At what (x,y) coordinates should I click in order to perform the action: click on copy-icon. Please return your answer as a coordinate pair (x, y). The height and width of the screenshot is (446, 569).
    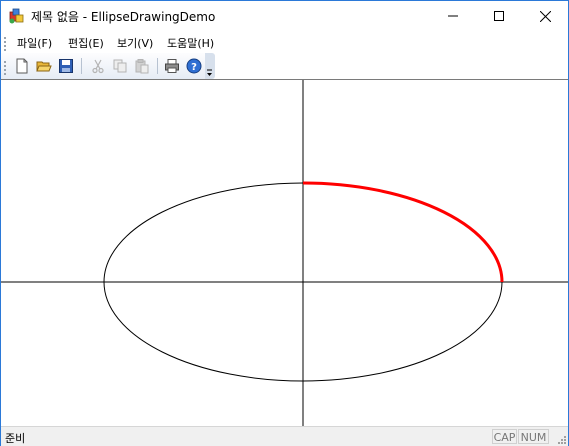
    Looking at the image, I should click on (120, 66).